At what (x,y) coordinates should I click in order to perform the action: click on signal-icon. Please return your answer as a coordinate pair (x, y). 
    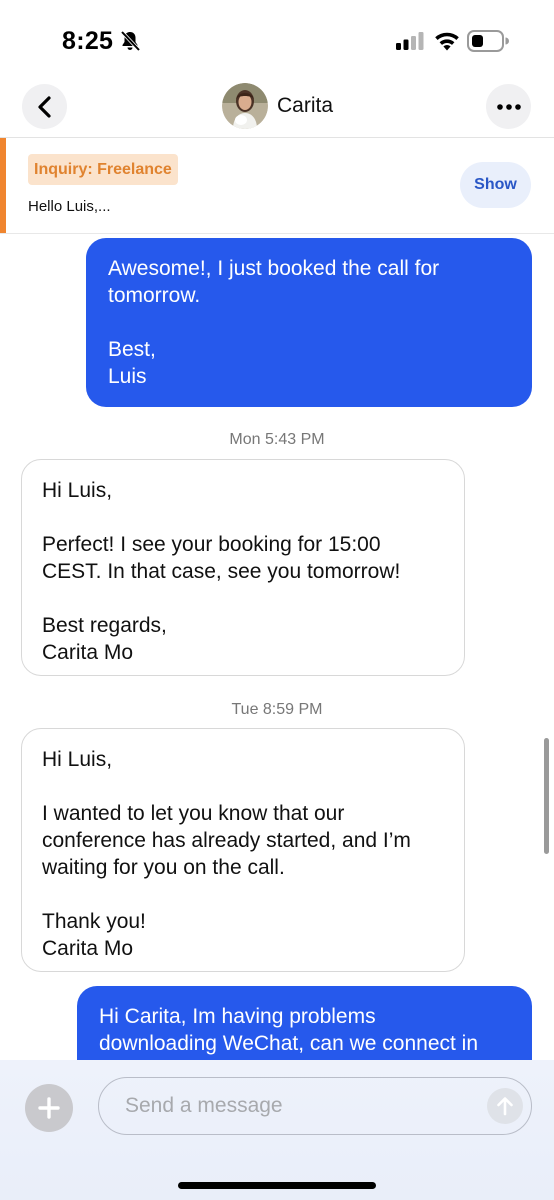
    Looking at the image, I should click on (410, 41).